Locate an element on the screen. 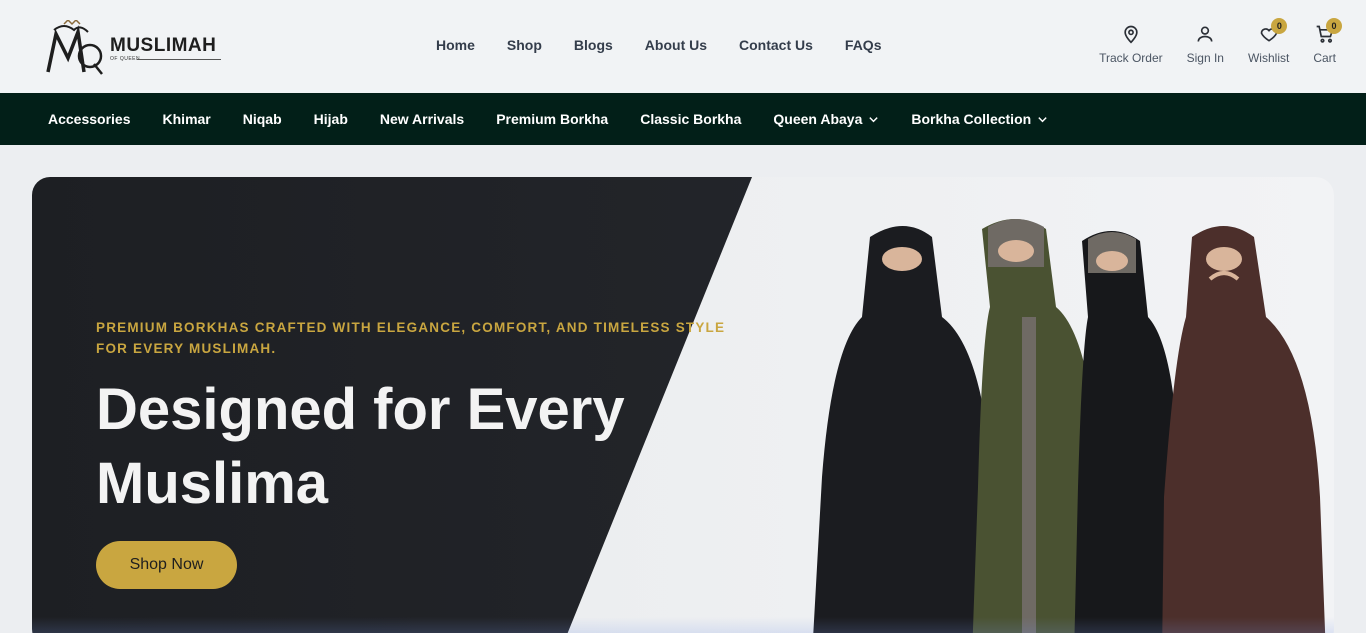  nav-faqs: FAQs is located at coordinates (863, 45).